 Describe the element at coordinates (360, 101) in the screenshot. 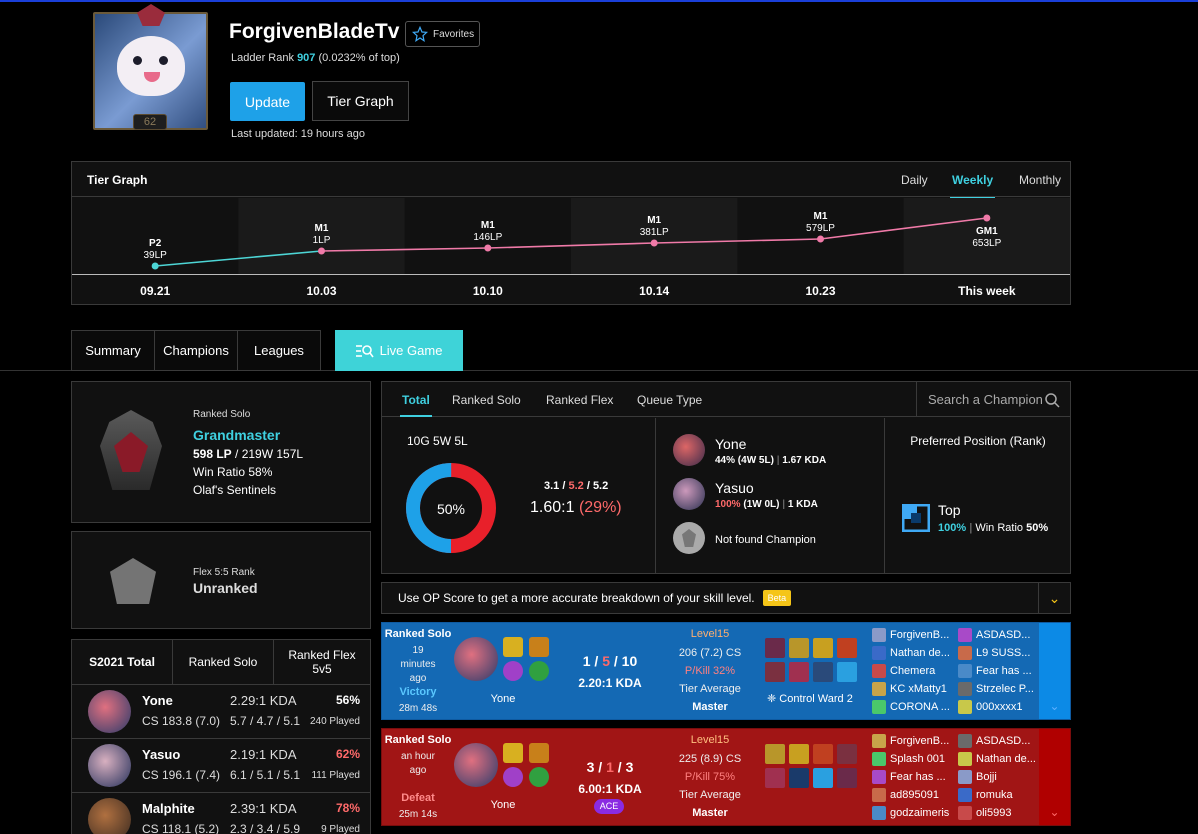

I see `tier-graph-button: Tier Graph` at that location.